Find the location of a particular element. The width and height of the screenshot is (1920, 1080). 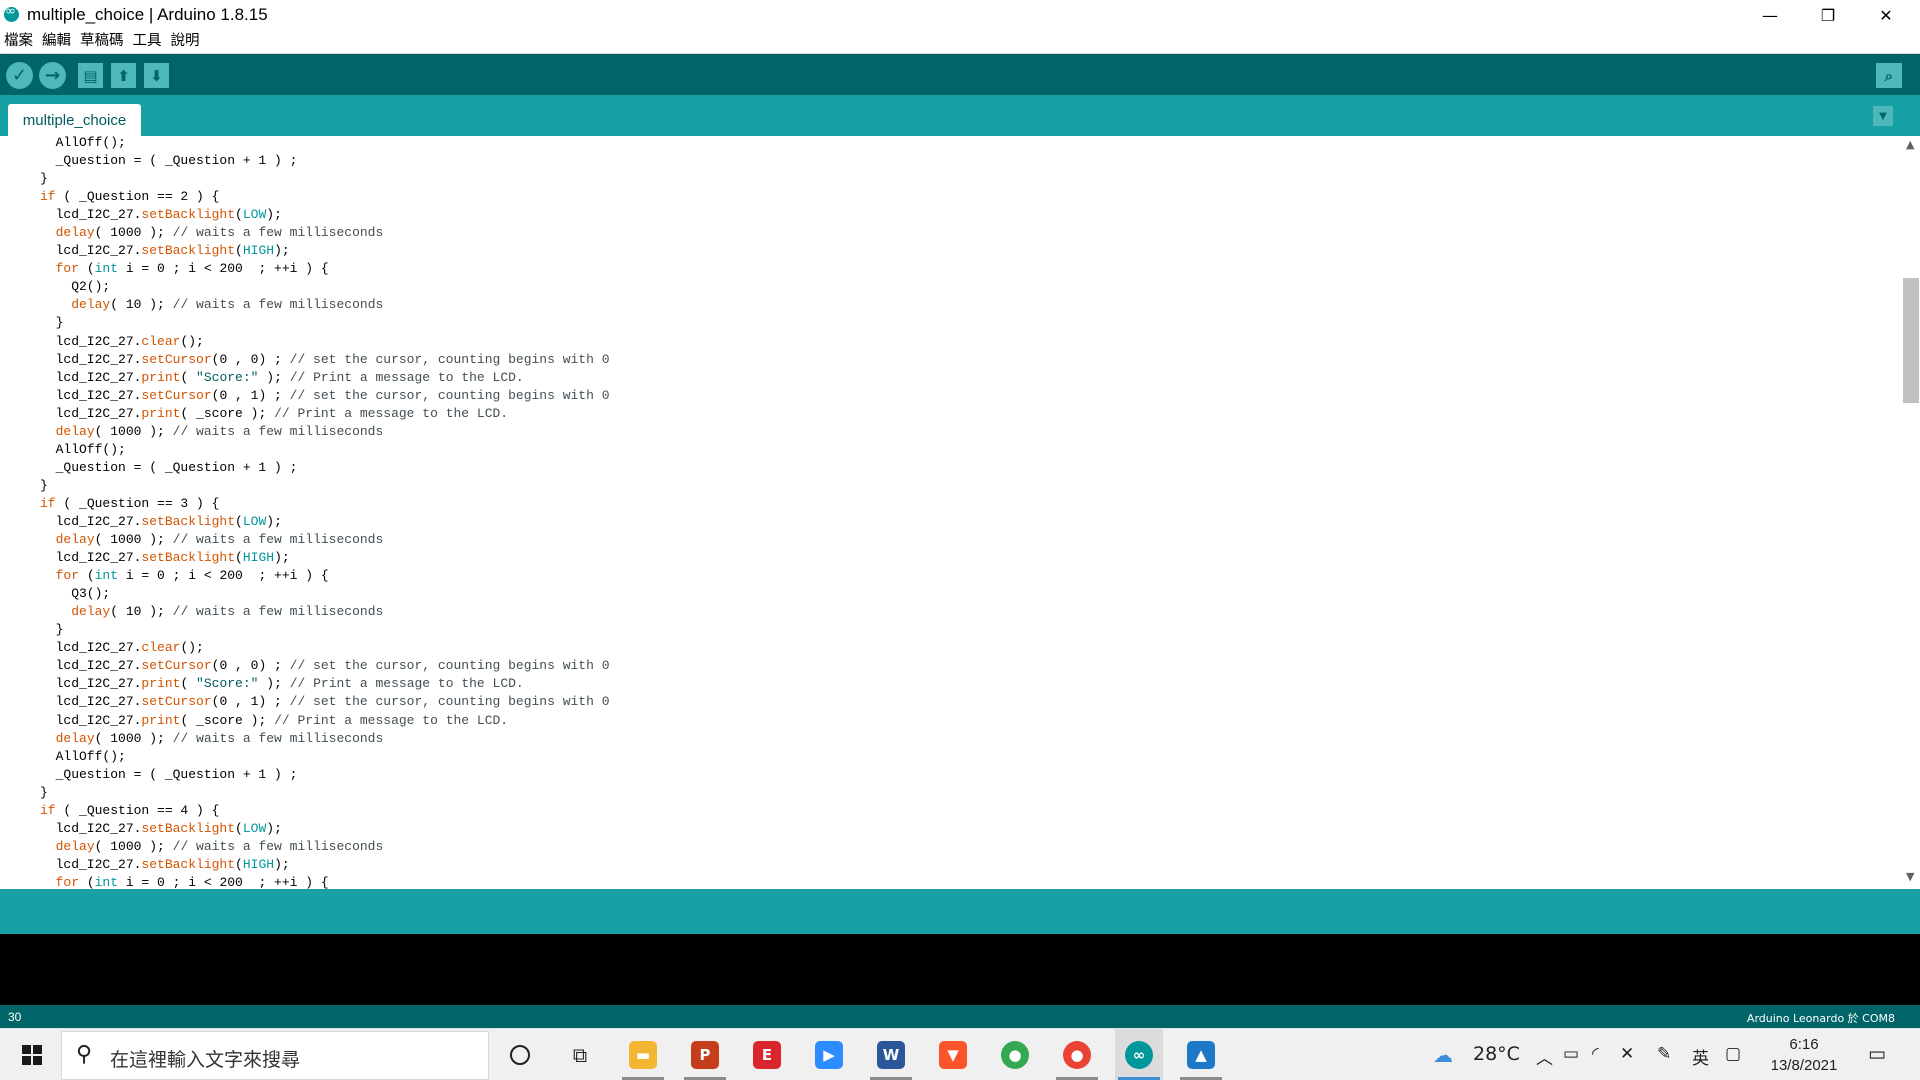

chrome-profile-icon: ● is located at coordinates (1077, 1055).